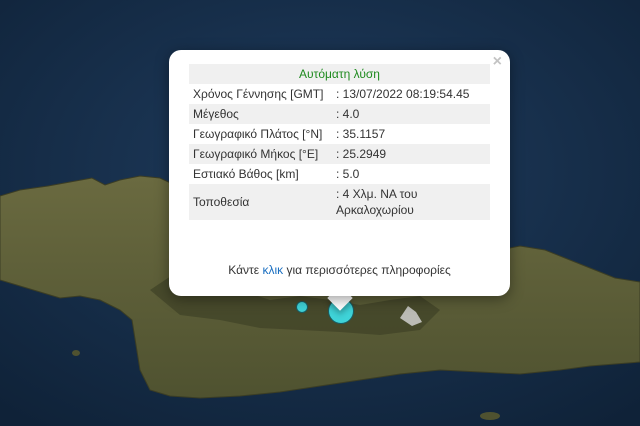 The width and height of the screenshot is (640, 426). Describe the element at coordinates (272, 270) in the screenshot. I see `more-info-link: κλικ` at that location.